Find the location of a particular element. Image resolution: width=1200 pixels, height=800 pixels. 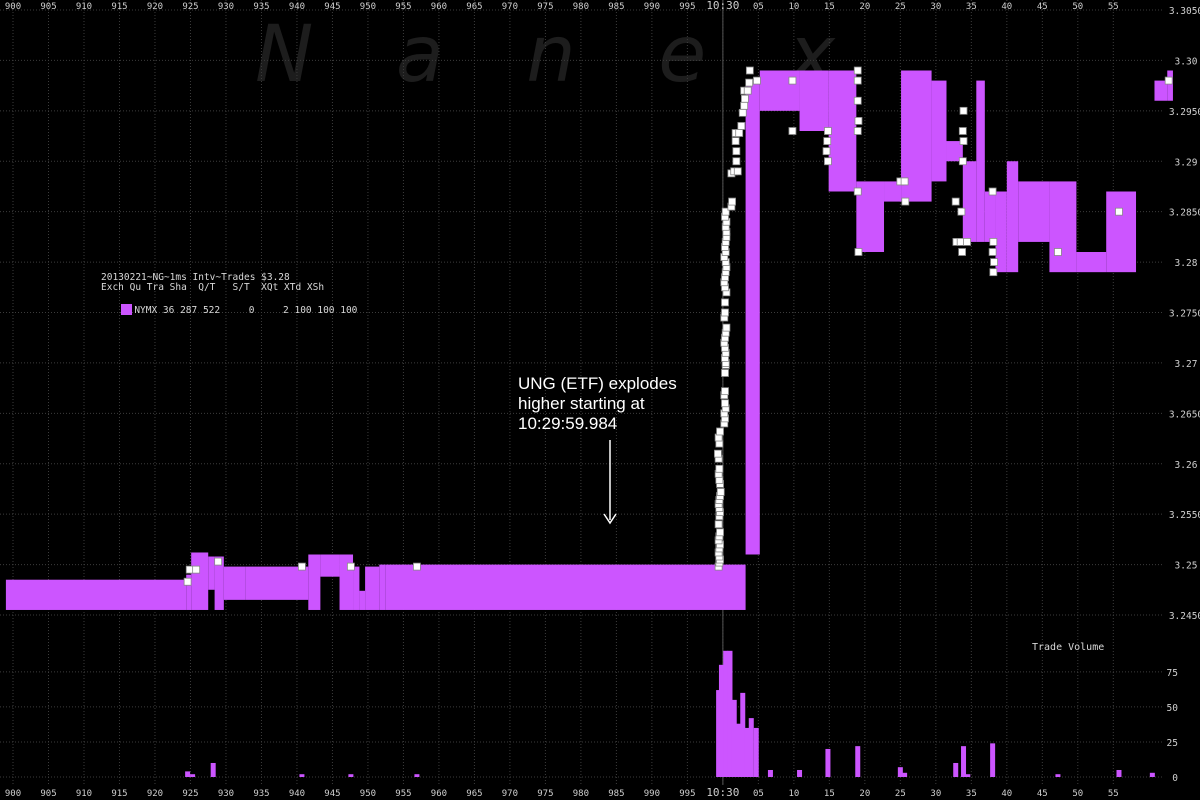

y-tick-label: 3.29 is located at coordinates (1186, 162).